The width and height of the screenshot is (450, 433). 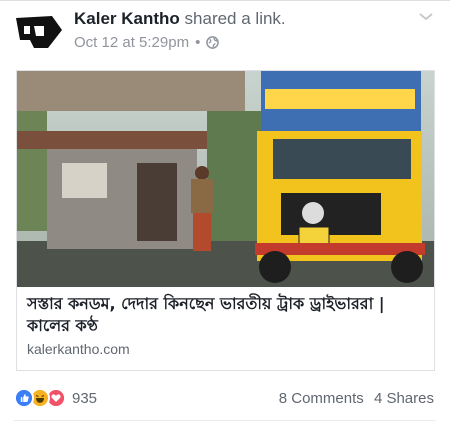 What do you see at coordinates (55, 398) in the screenshot?
I see `reactions-summary: 935` at bounding box center [55, 398].